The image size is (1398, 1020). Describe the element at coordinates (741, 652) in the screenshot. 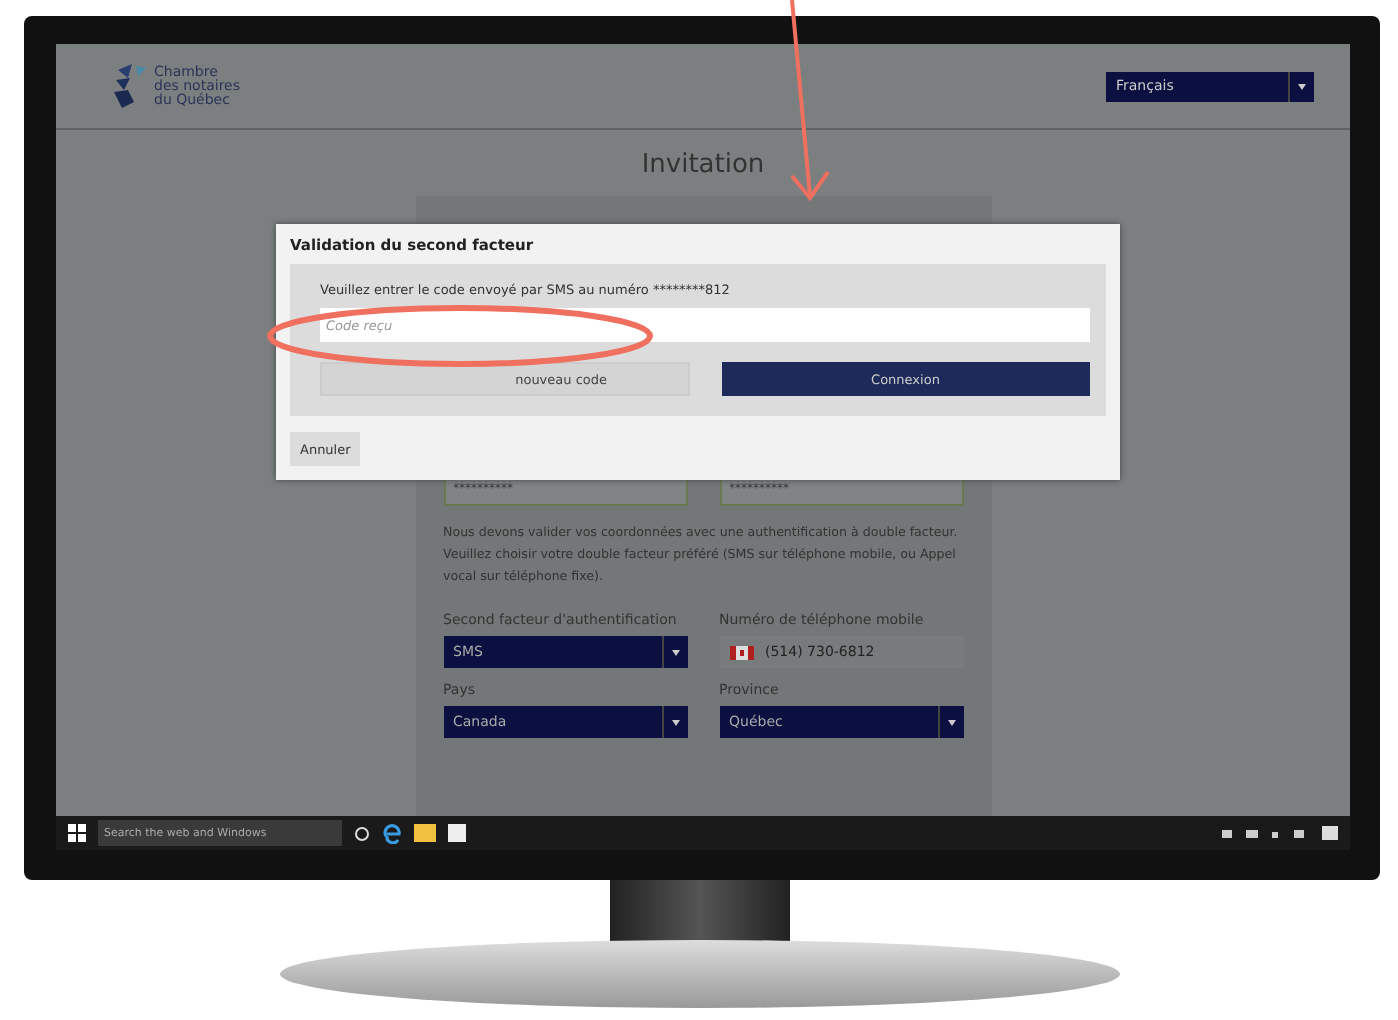

I see `flag-icon` at that location.